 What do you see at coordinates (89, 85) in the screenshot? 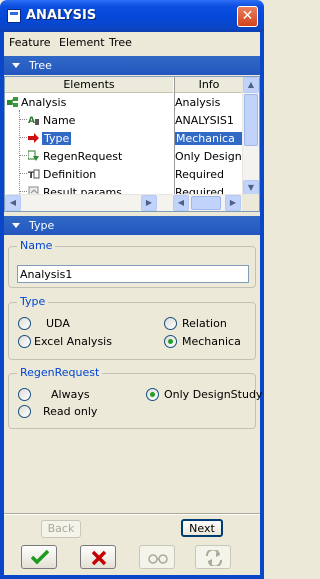
I see `column-header-elements: Elements` at bounding box center [89, 85].